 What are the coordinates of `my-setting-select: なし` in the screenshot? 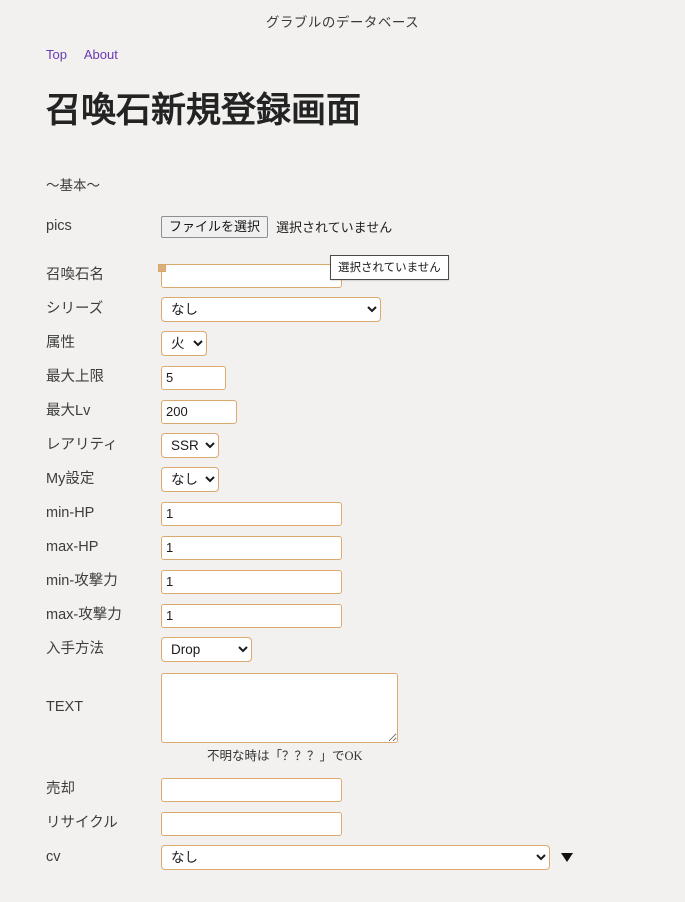 It's located at (190, 479).